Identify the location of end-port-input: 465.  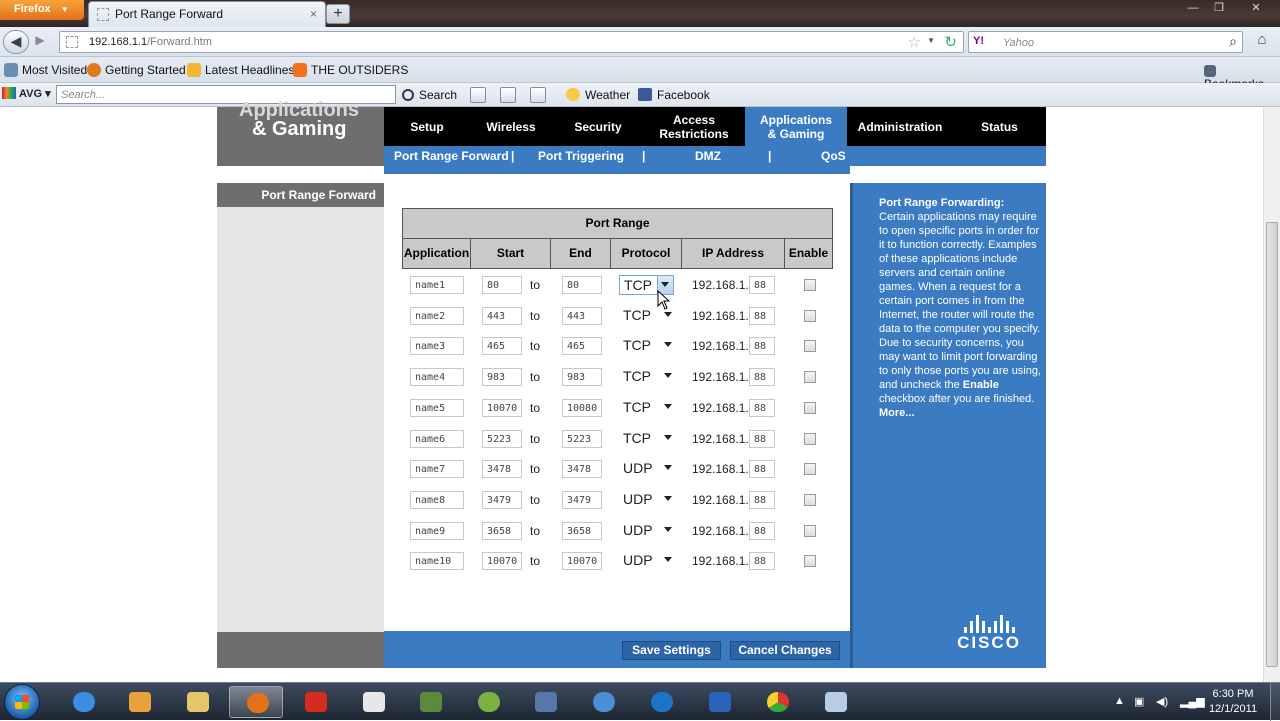
(582, 346).